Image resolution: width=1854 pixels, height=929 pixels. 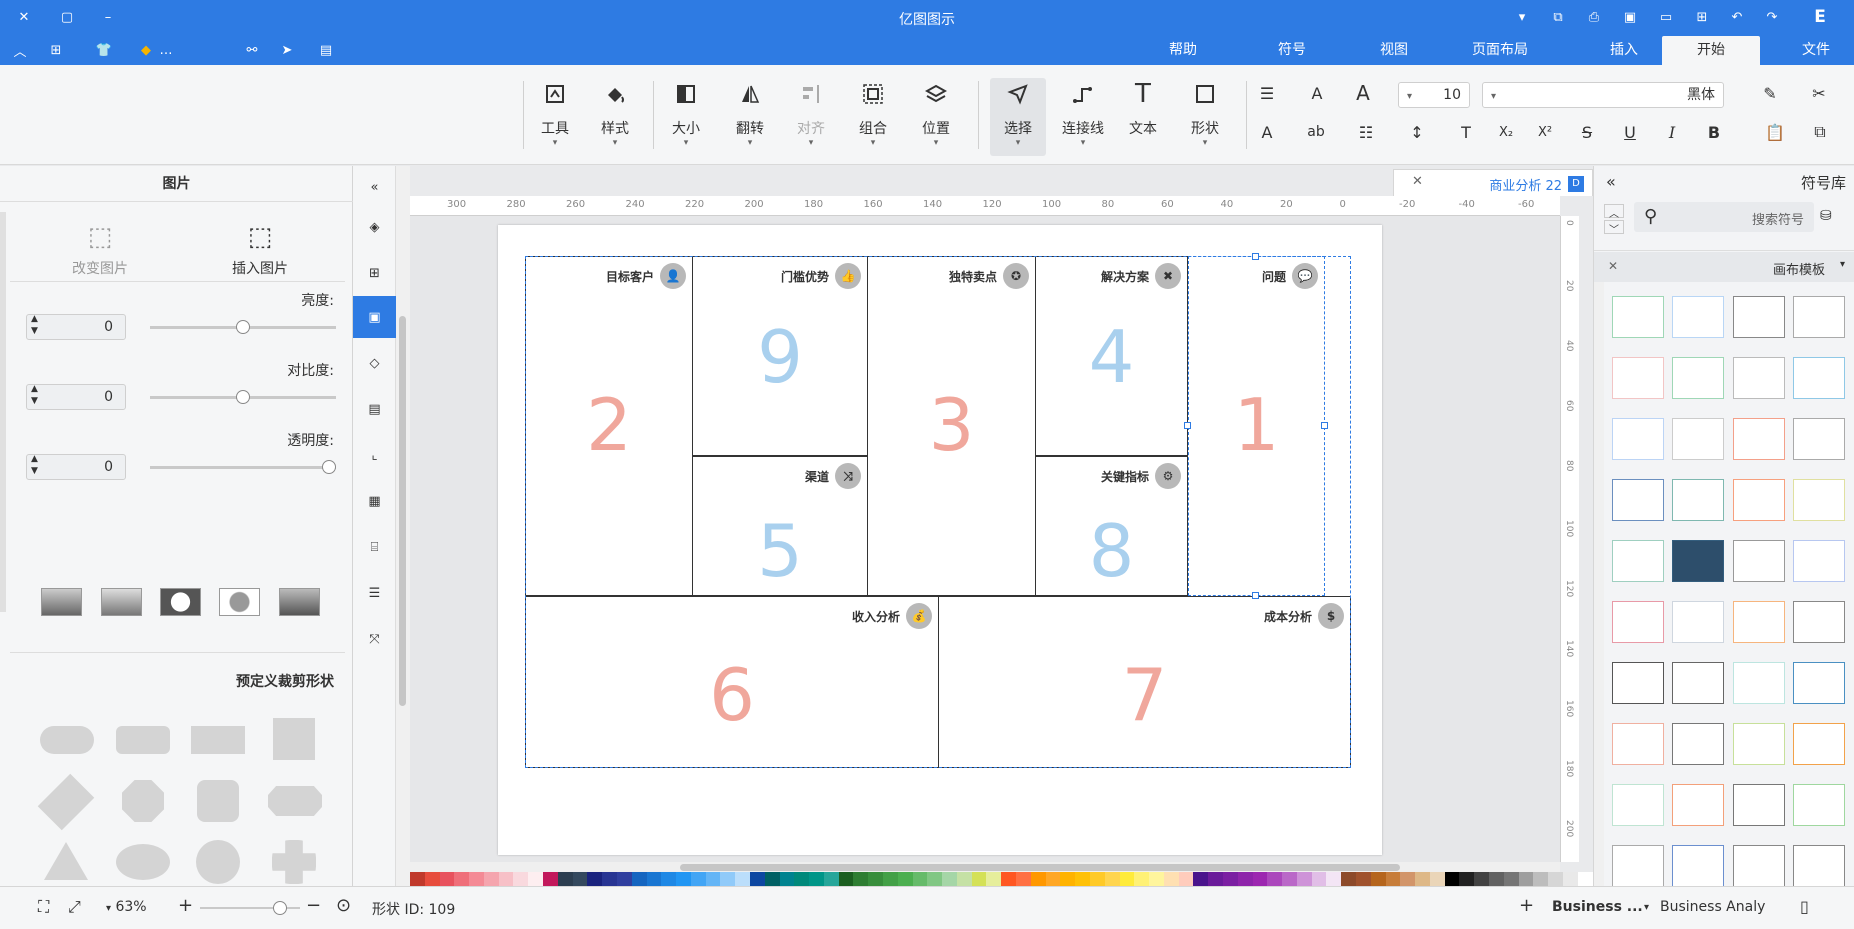 What do you see at coordinates (1630, 17) in the screenshot?
I see `save-icon: ▣` at bounding box center [1630, 17].